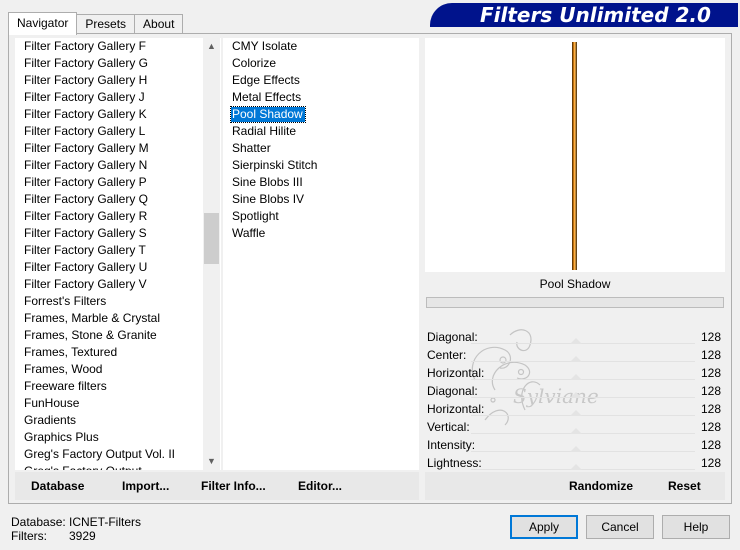  What do you see at coordinates (268, 199) in the screenshot?
I see `filter-item-label: Sine Blobs IV` at bounding box center [268, 199].